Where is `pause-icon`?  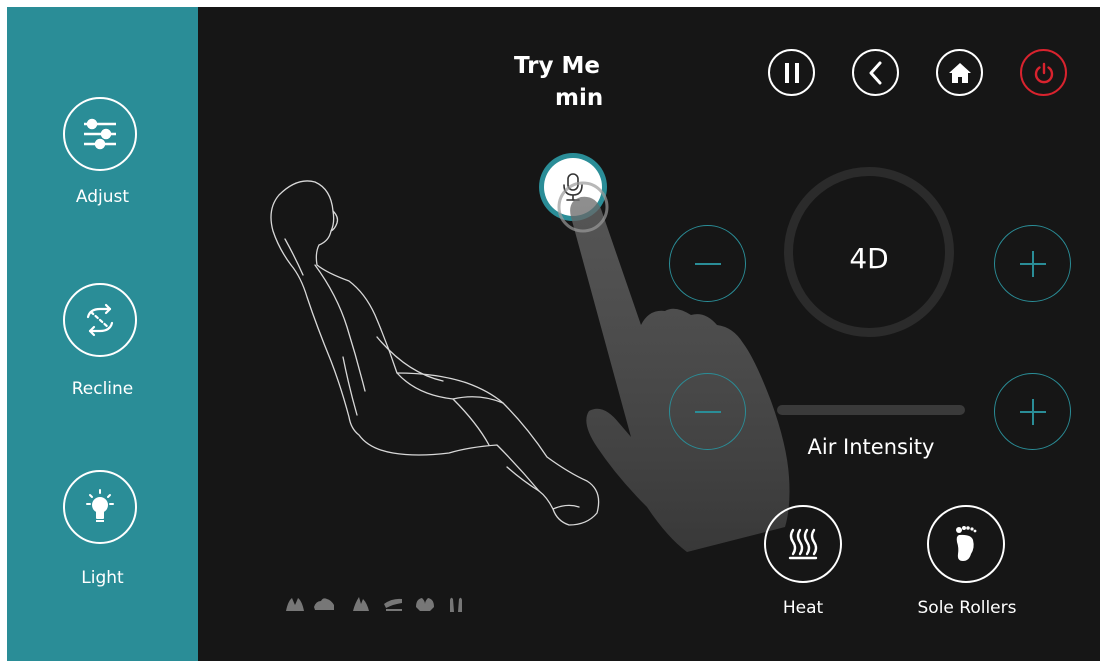
pause-icon is located at coordinates (791, 72).